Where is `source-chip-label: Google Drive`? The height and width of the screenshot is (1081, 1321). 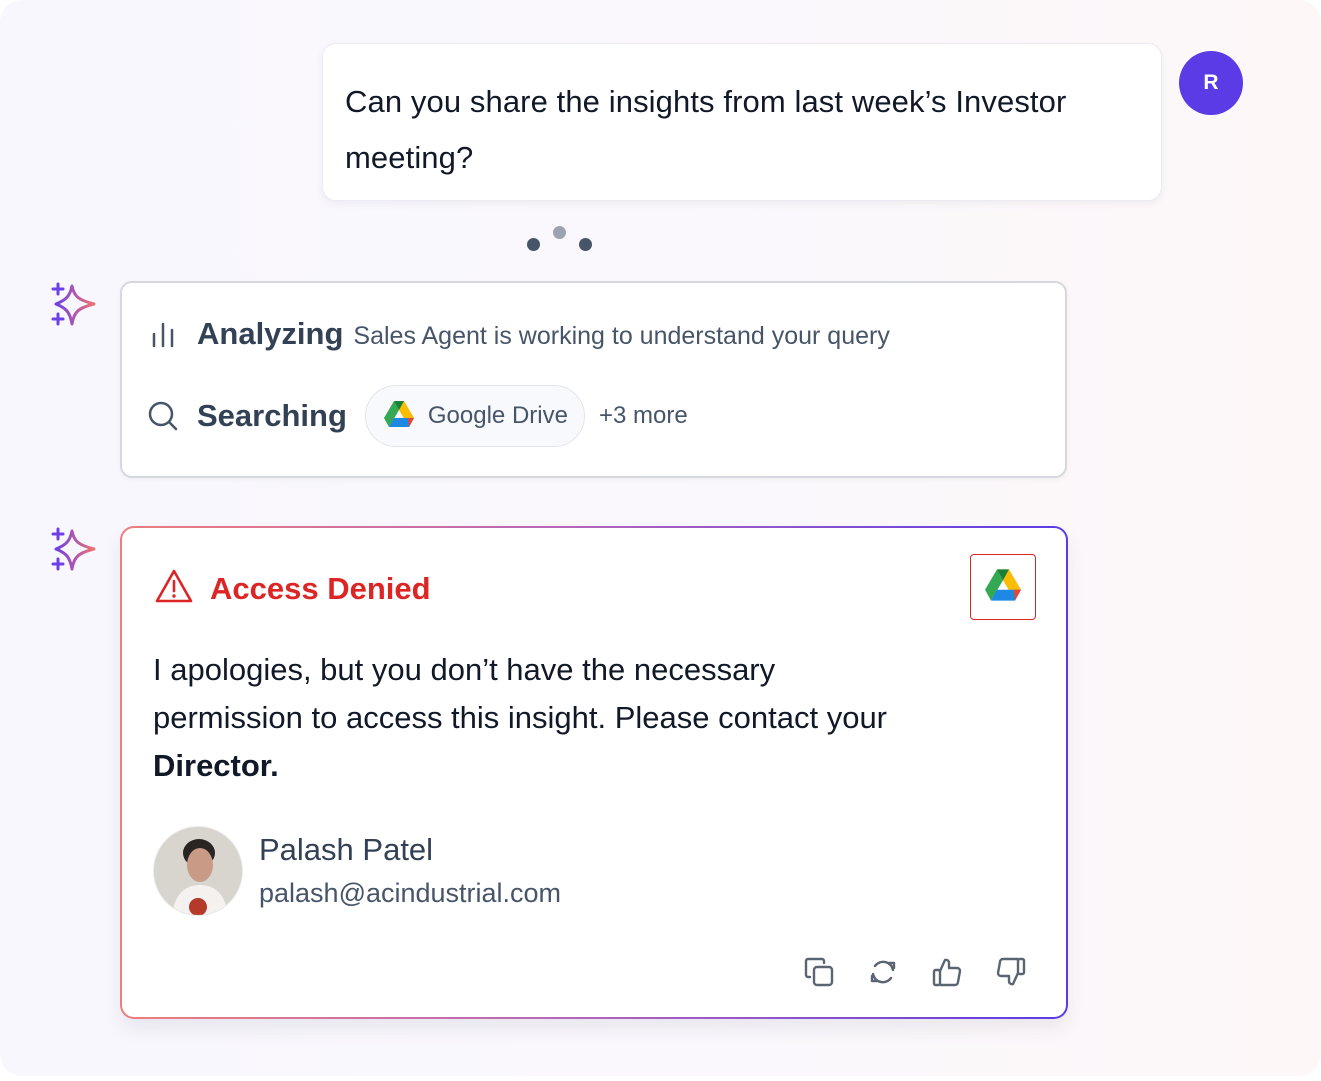
source-chip-label: Google Drive is located at coordinates (497, 415).